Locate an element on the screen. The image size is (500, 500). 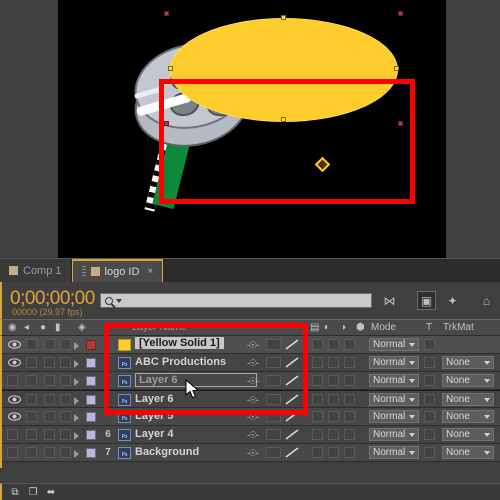
video-eye-icon: ◉ is located at coordinates (12, 327).